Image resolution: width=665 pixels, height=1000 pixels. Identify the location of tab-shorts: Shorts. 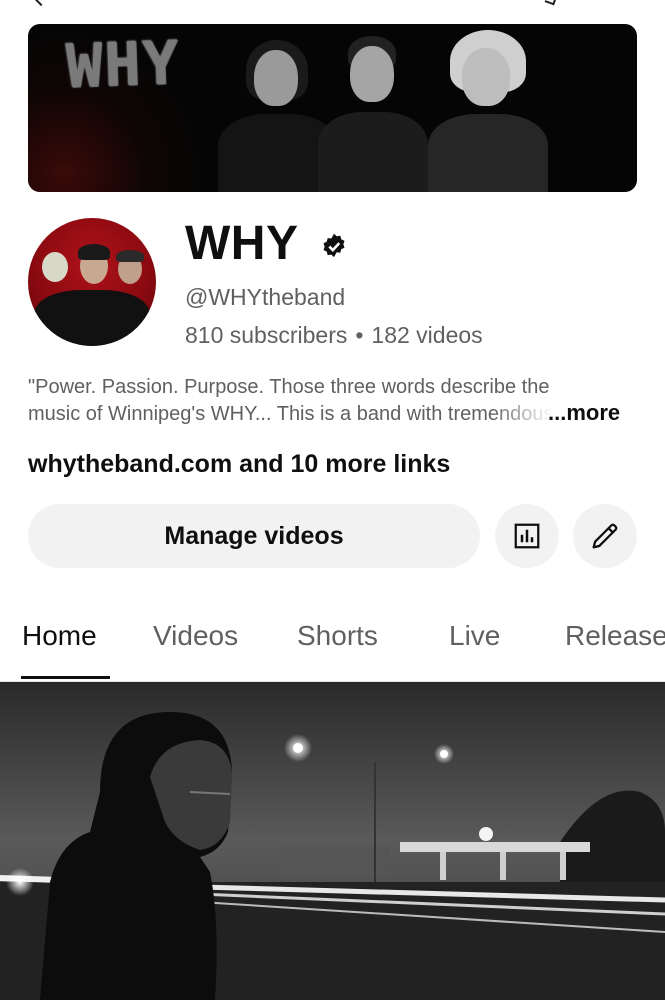
(337, 636).